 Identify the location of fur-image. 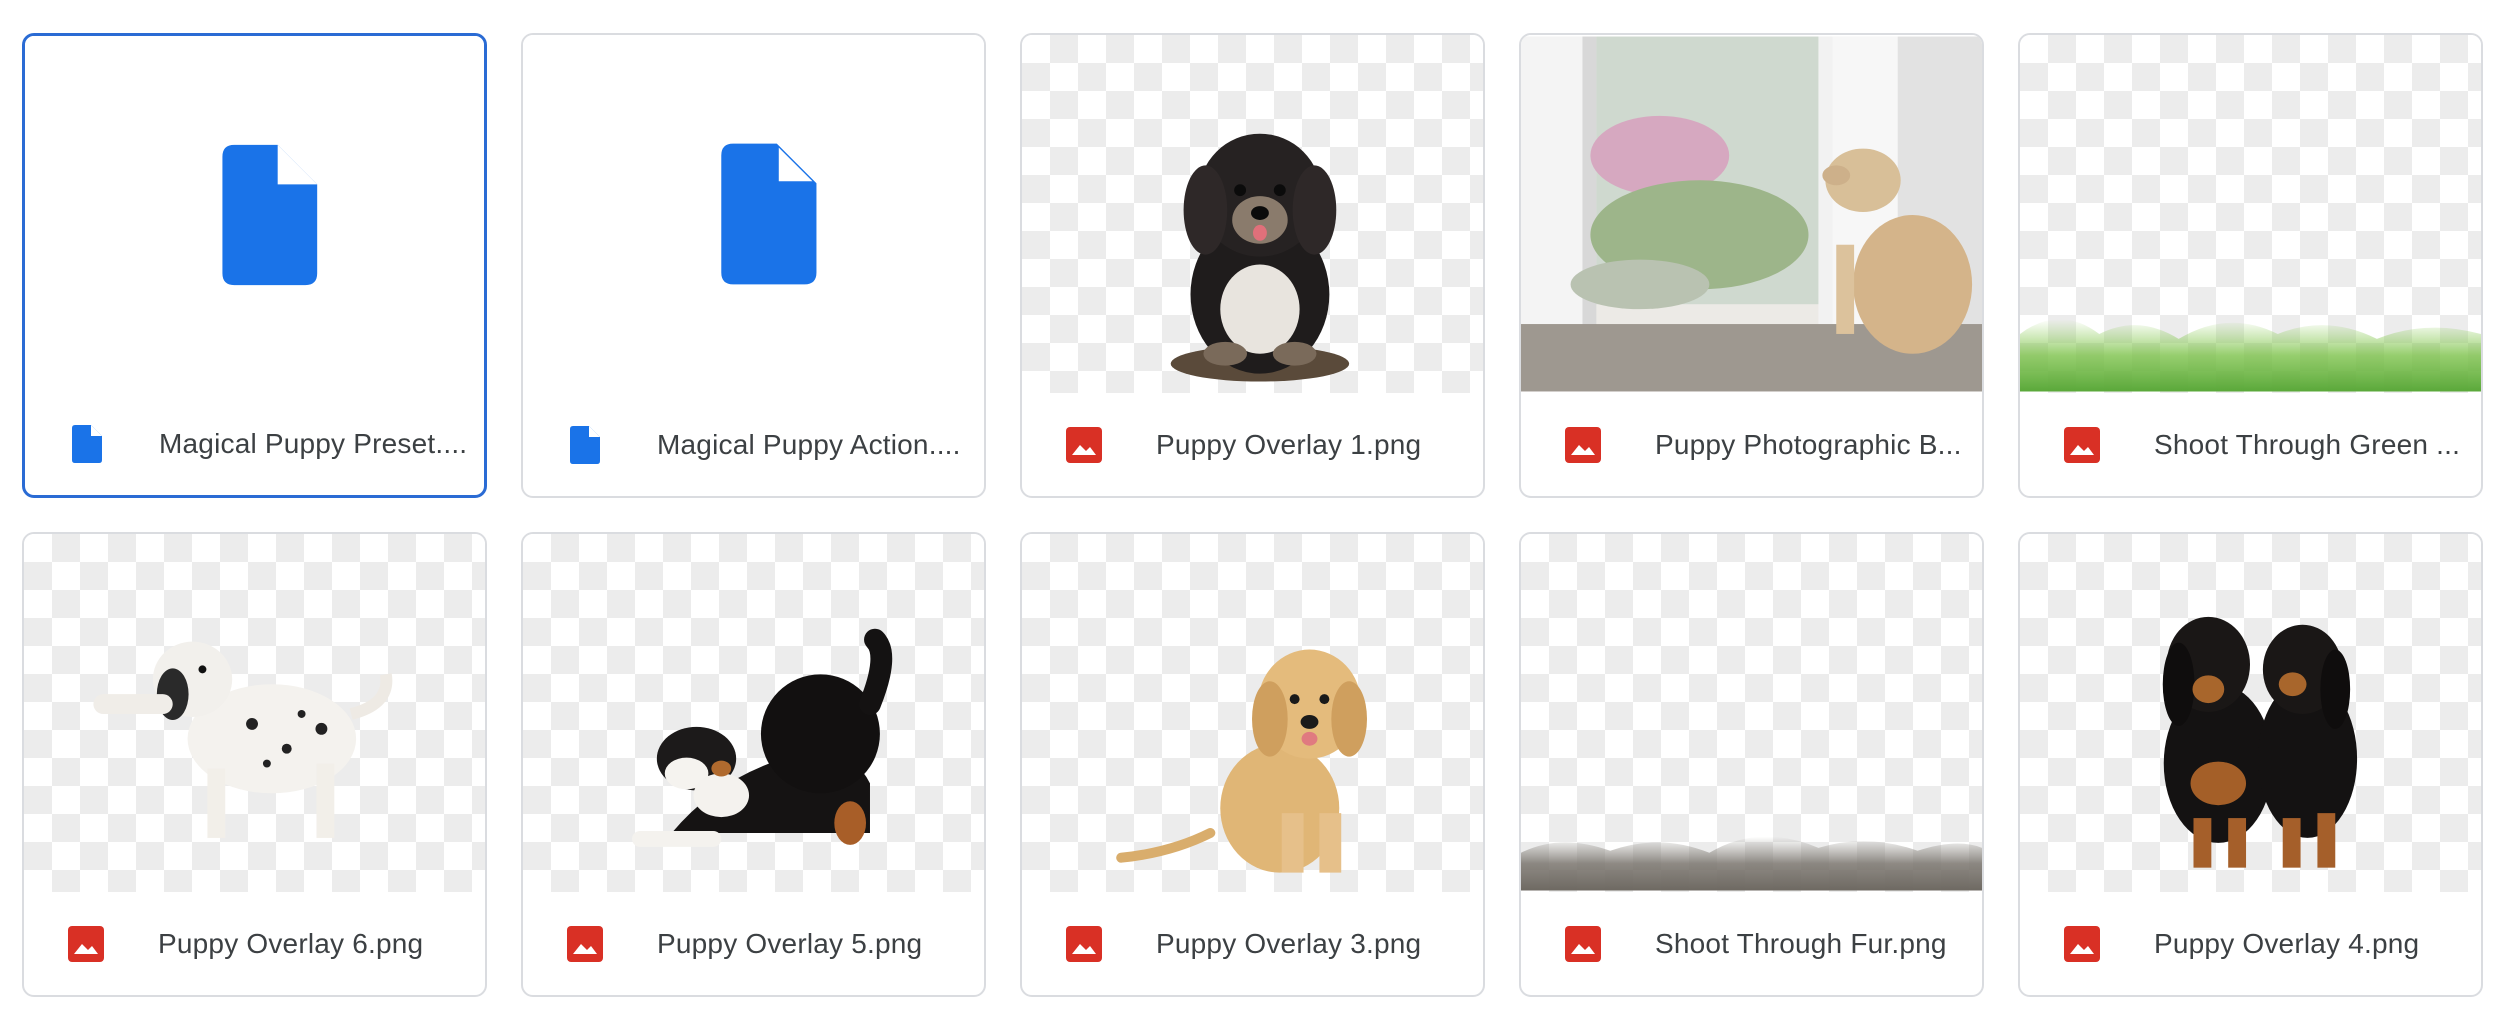
(1751, 863).